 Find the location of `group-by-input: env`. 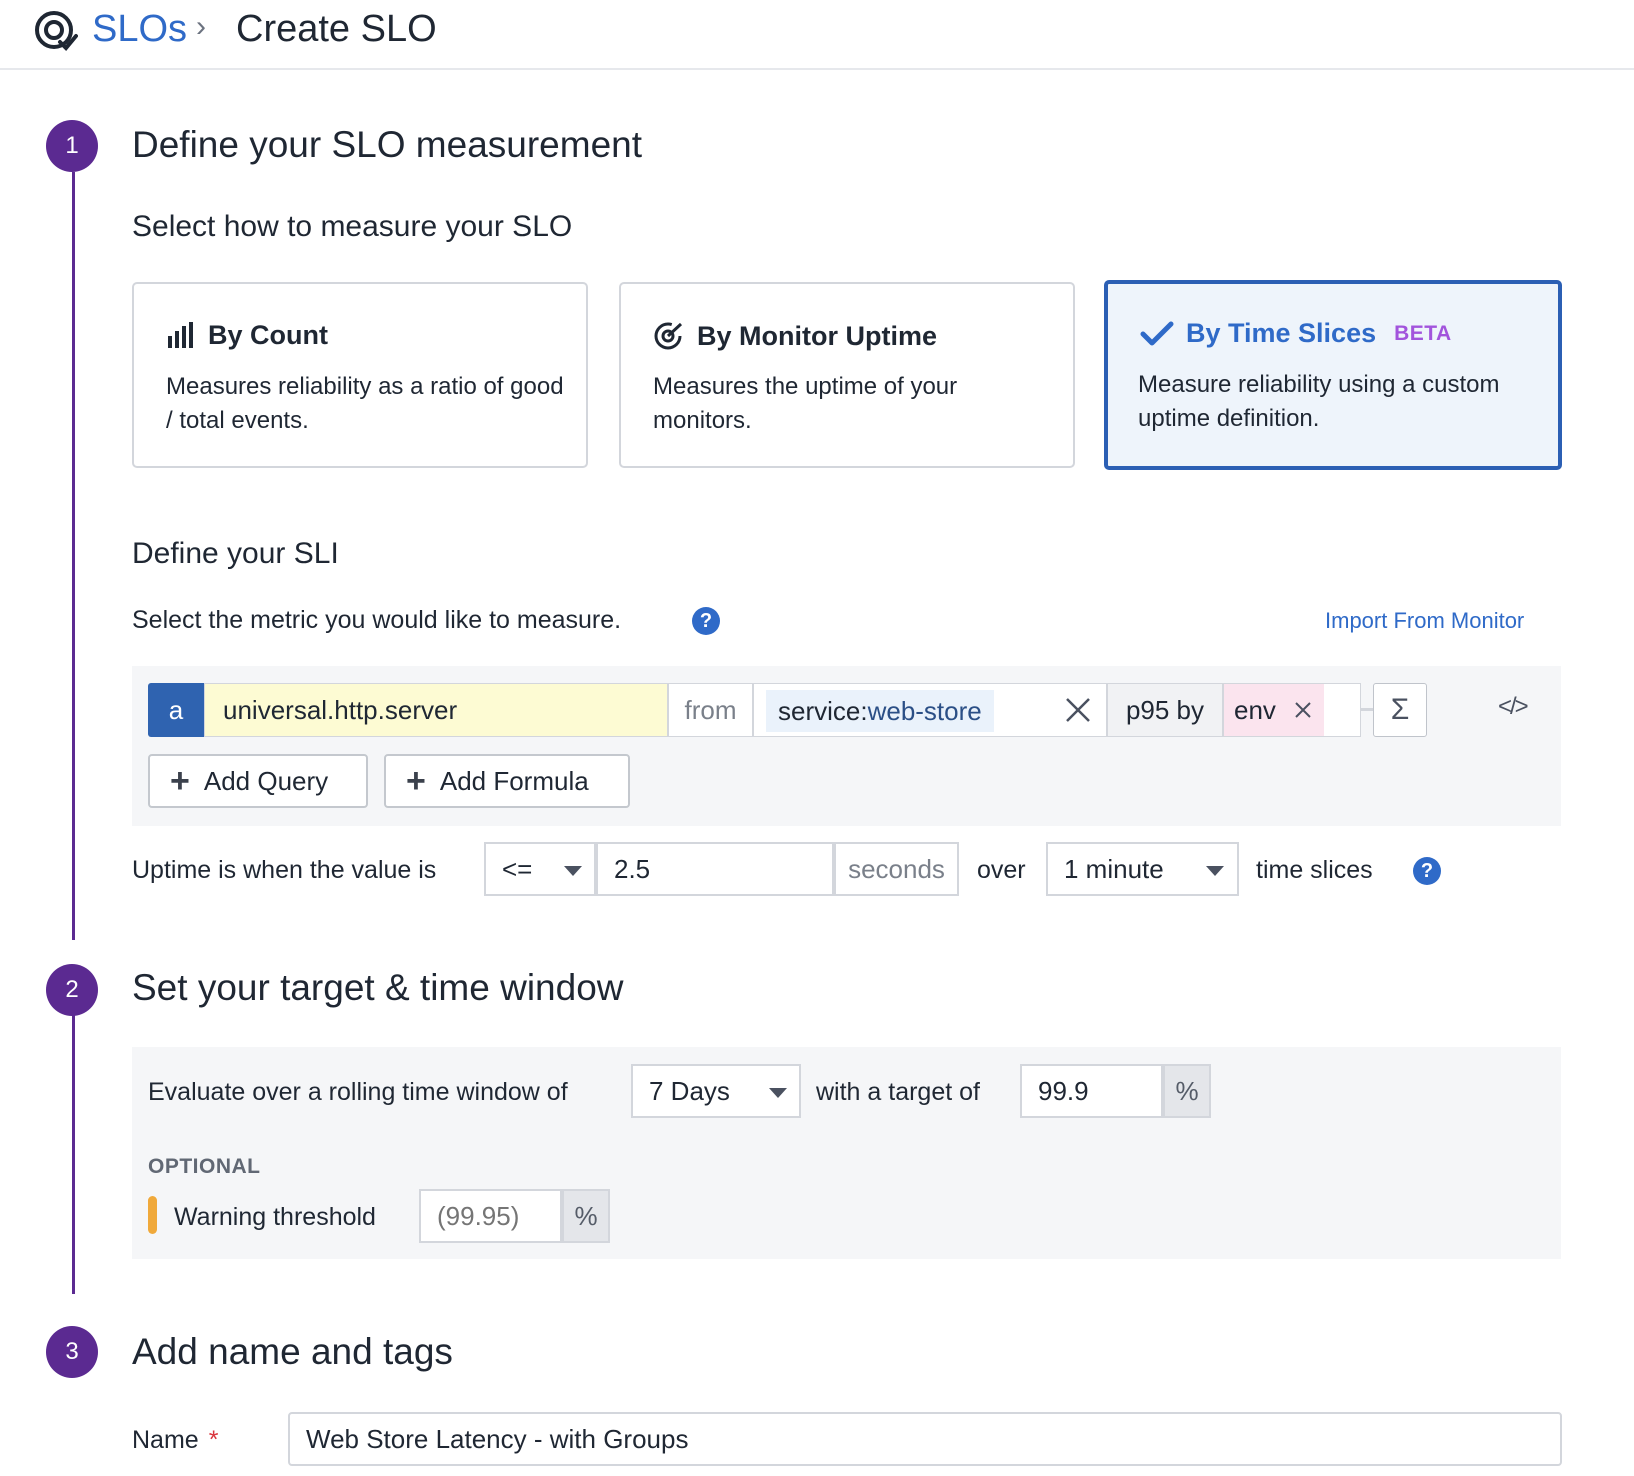

group-by-input: env is located at coordinates (1292, 710).